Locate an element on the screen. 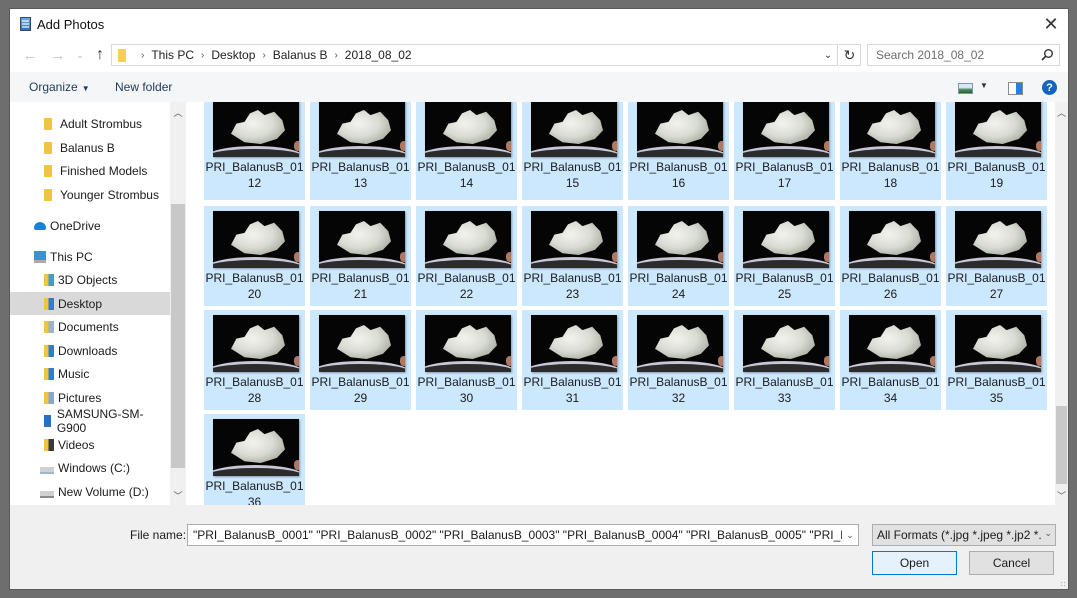 The height and width of the screenshot is (598, 1077). file-tile: PRI_BalanusB_01 17 is located at coordinates (784, 151).